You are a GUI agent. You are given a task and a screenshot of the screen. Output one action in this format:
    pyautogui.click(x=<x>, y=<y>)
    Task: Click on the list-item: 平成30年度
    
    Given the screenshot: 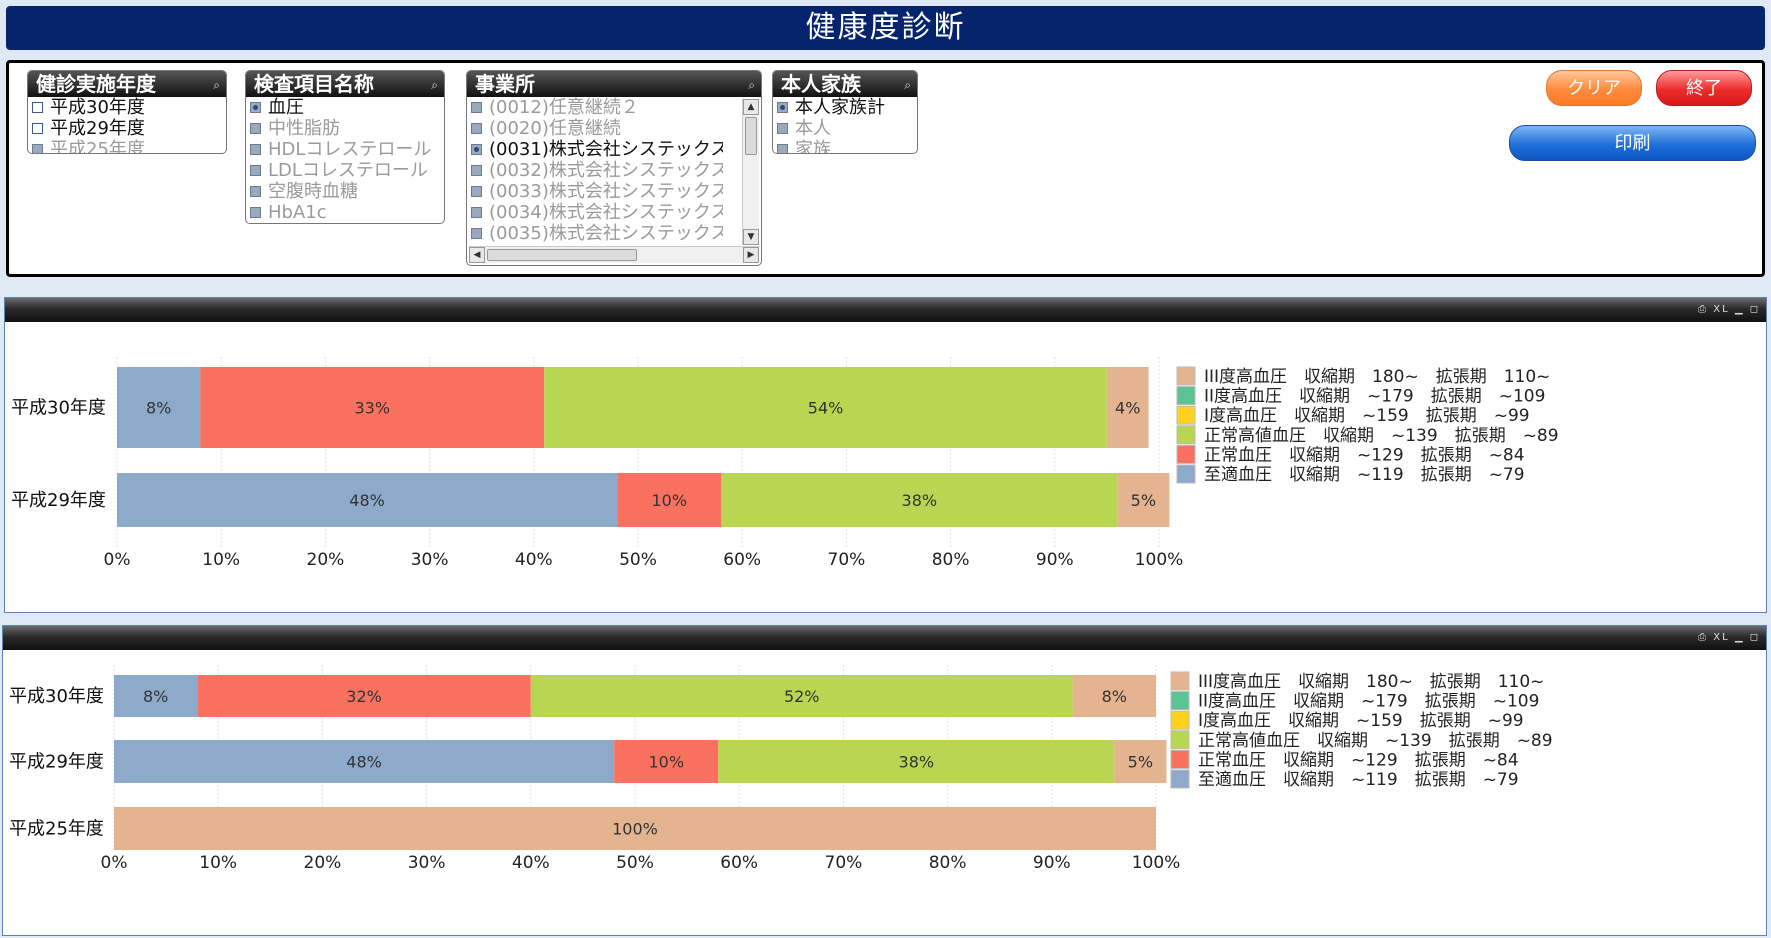 What is the action you would take?
    pyautogui.click(x=127, y=107)
    